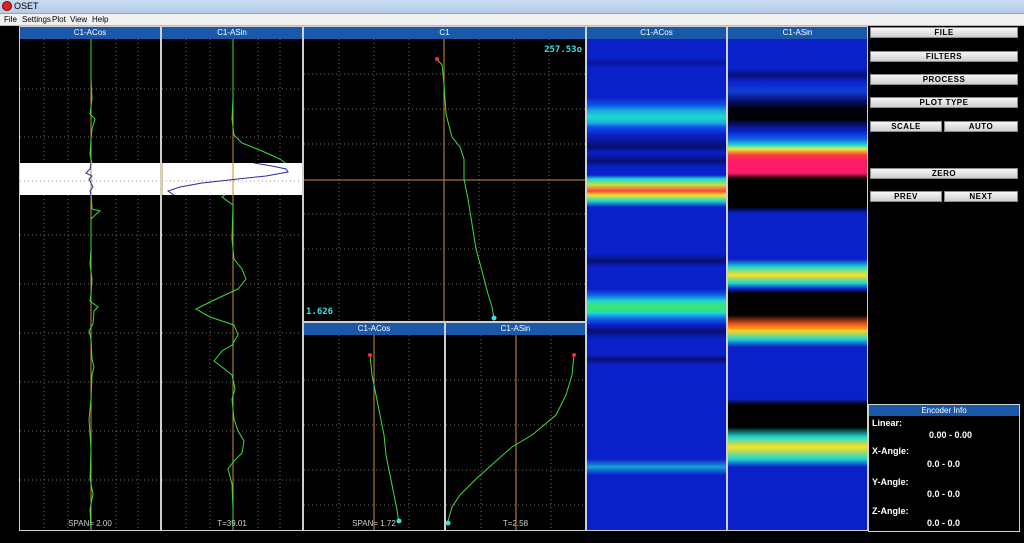 Image resolution: width=1024 pixels, height=543 pixels. I want to click on cscan-acos: C1-ACos, so click(656, 278).